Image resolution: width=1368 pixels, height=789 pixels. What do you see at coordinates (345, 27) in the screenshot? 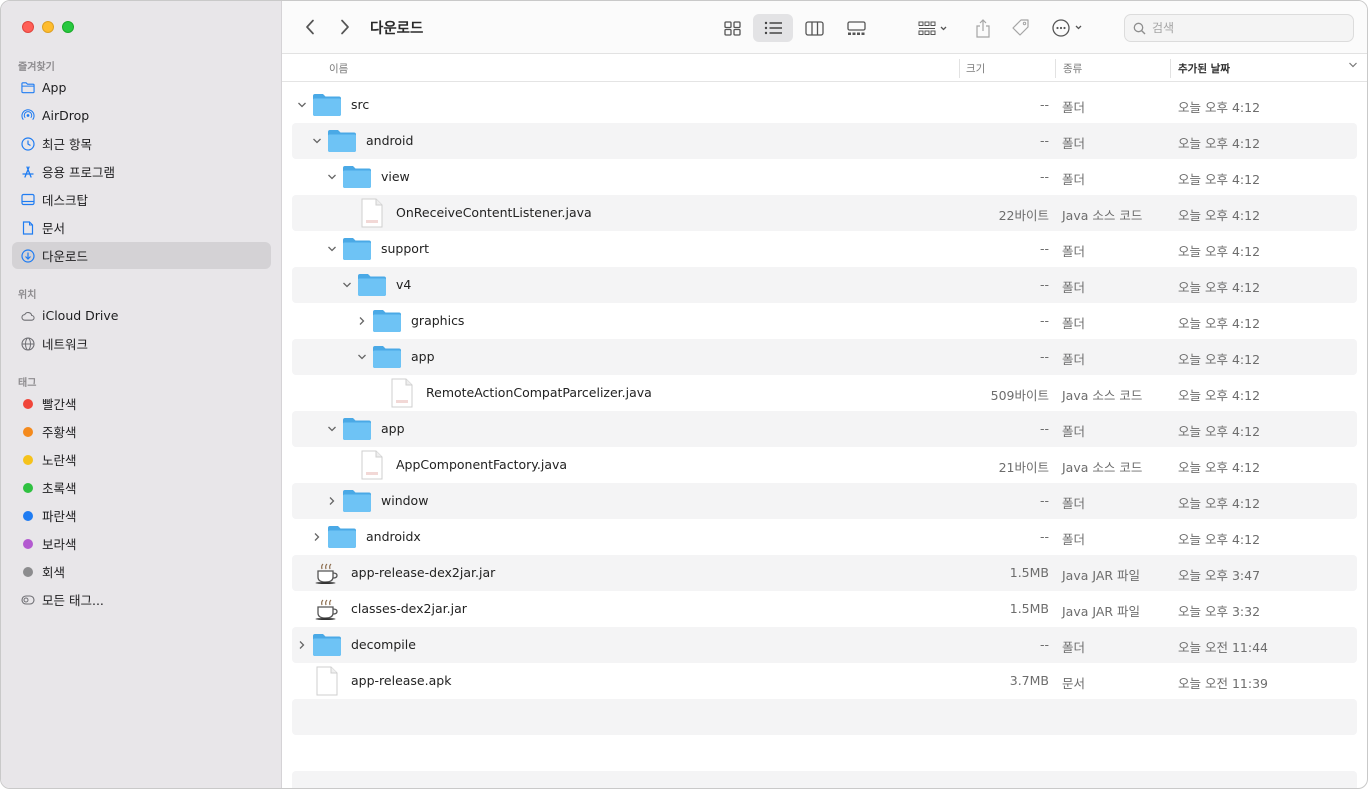
I see `forward-button` at bounding box center [345, 27].